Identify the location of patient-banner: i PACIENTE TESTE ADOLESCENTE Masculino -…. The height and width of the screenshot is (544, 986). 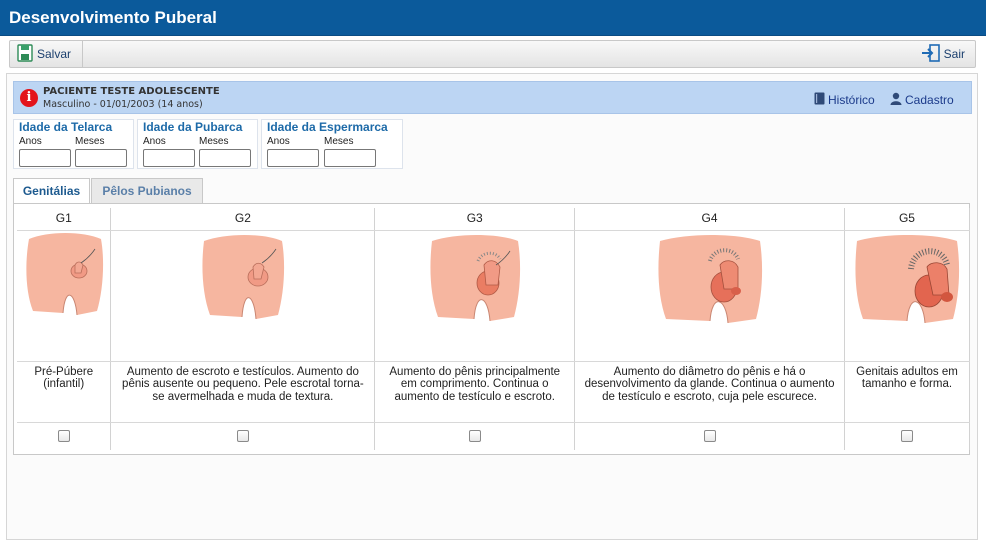
(492, 97).